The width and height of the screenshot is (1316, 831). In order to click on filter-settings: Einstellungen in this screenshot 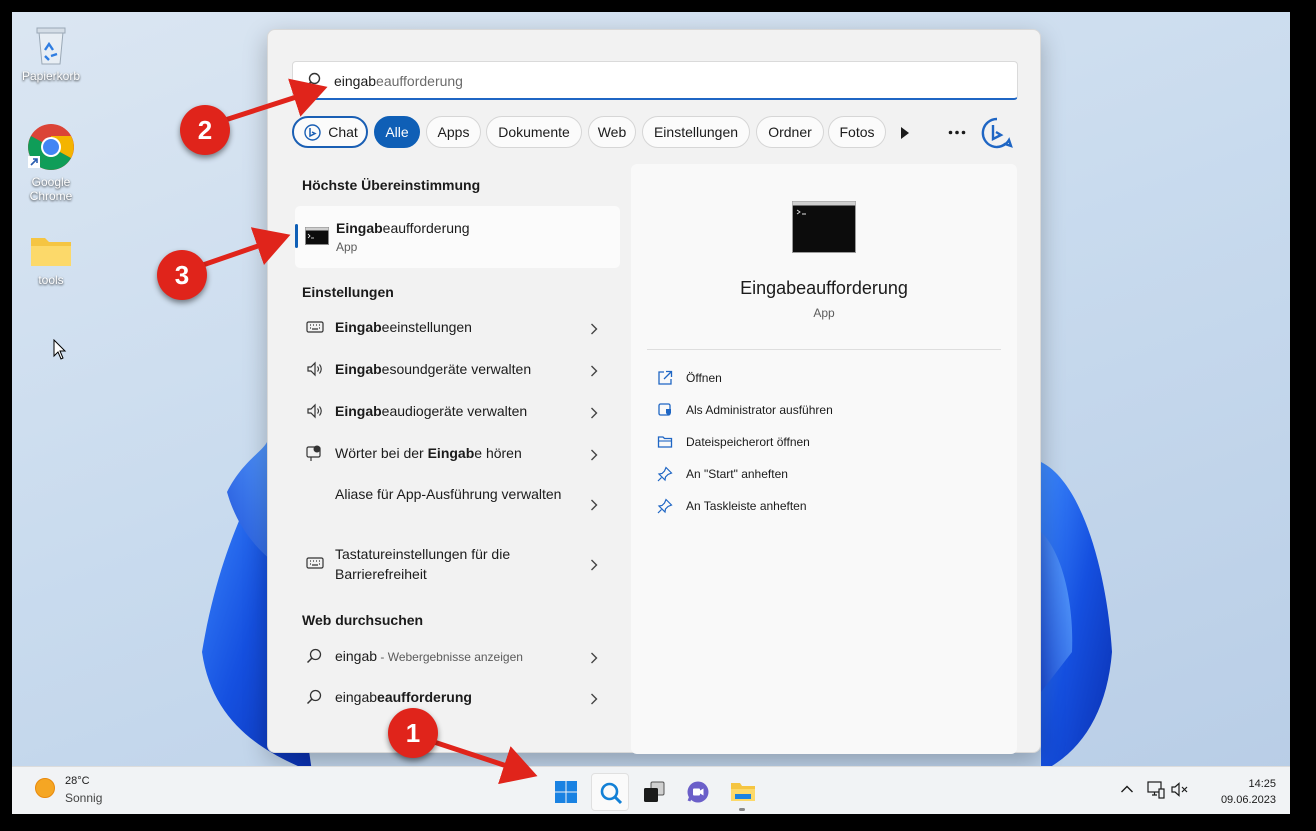, I will do `click(696, 132)`.